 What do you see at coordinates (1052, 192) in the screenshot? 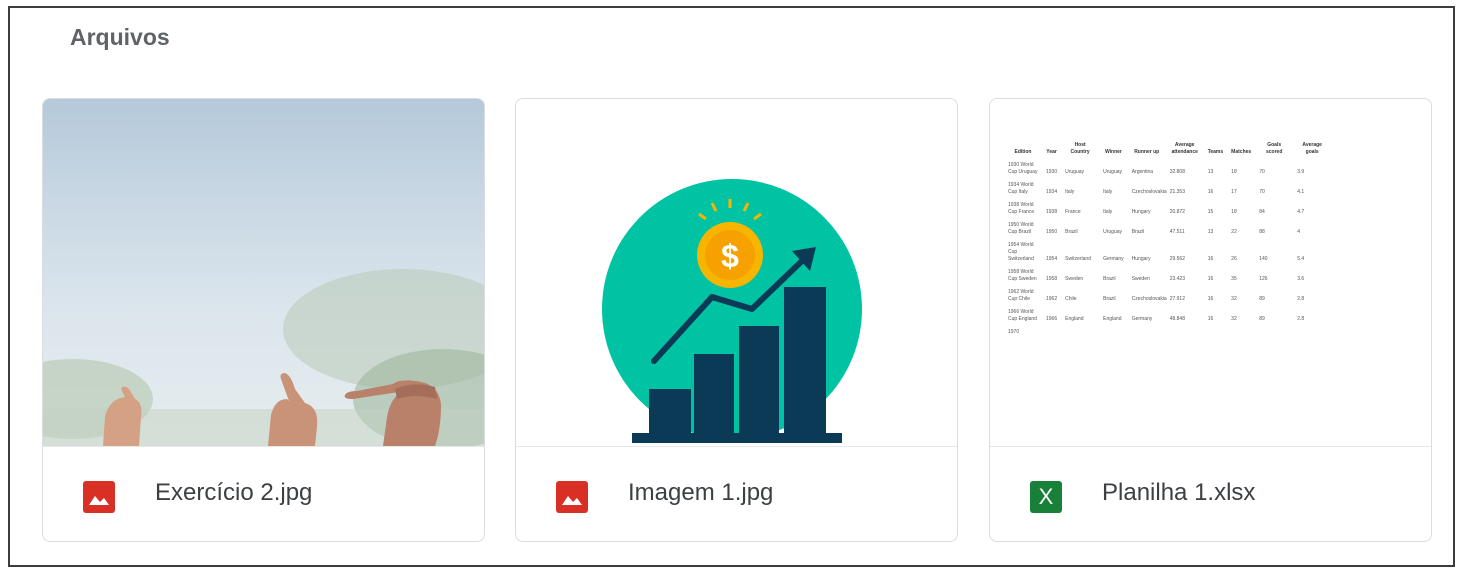
I see `sheet-cell: 1934` at bounding box center [1052, 192].